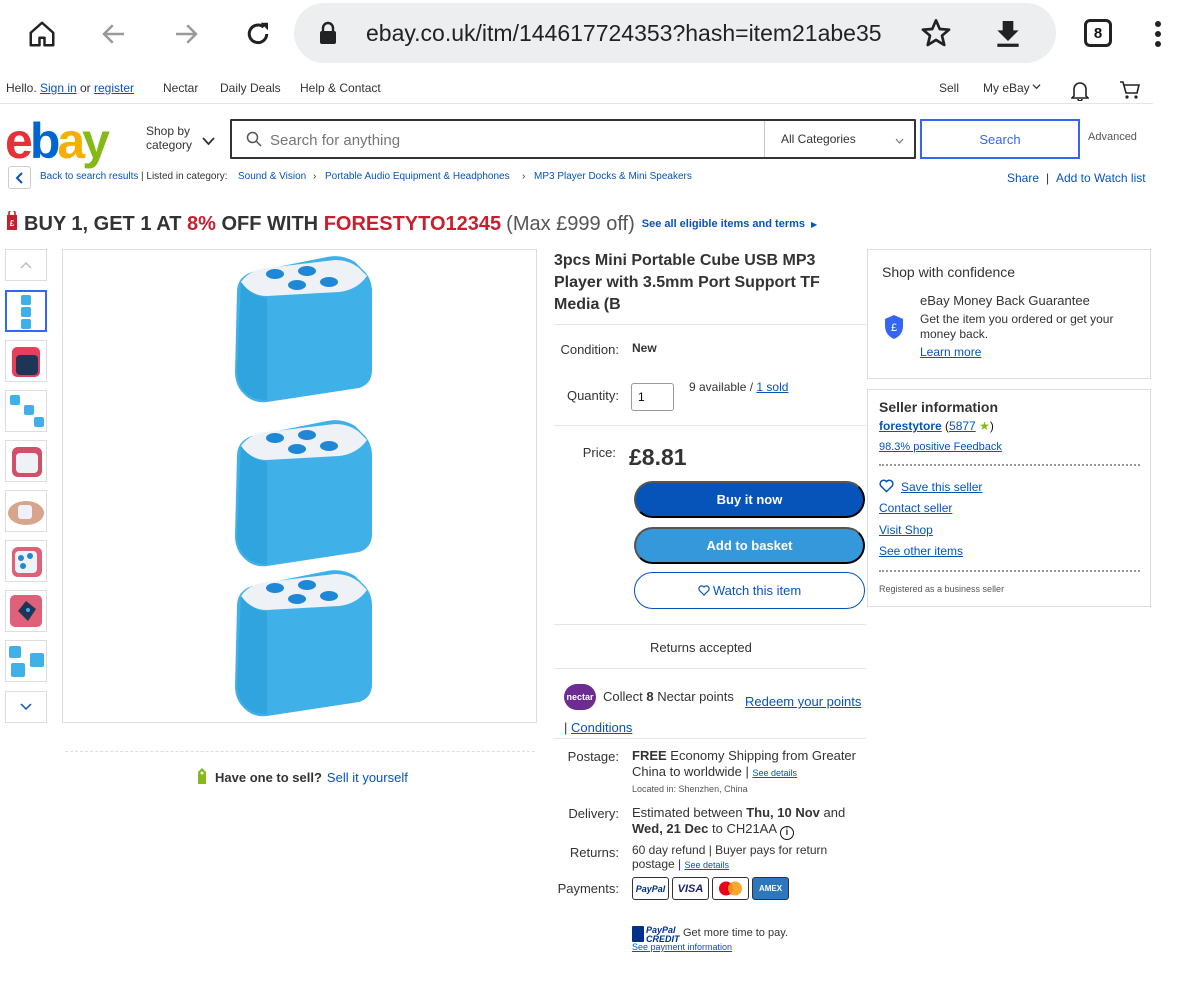  I want to click on save-seller-link: Save this seller, so click(941, 487).